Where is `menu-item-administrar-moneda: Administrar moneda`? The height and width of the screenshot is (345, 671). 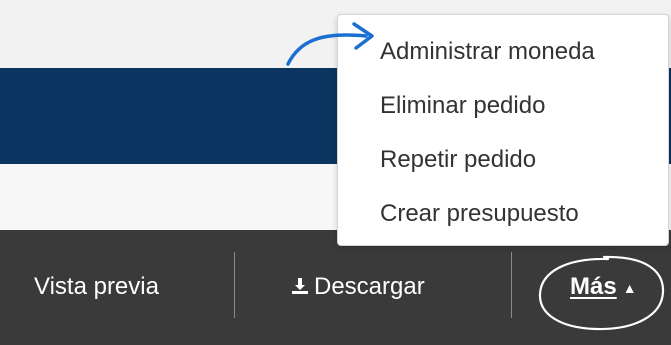
menu-item-administrar-moneda: Administrar moneda is located at coordinates (487, 52).